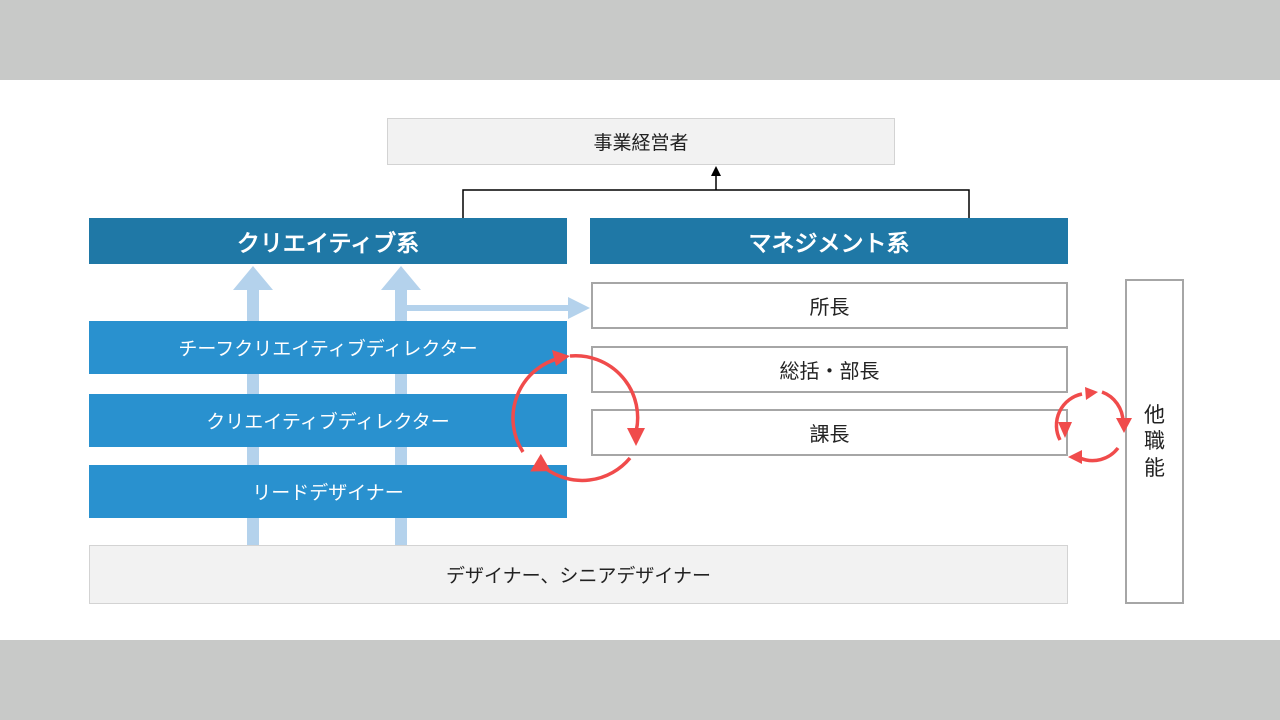  Describe the element at coordinates (1093, 425) in the screenshot. I see `rotation-cycle-other-functions` at that location.